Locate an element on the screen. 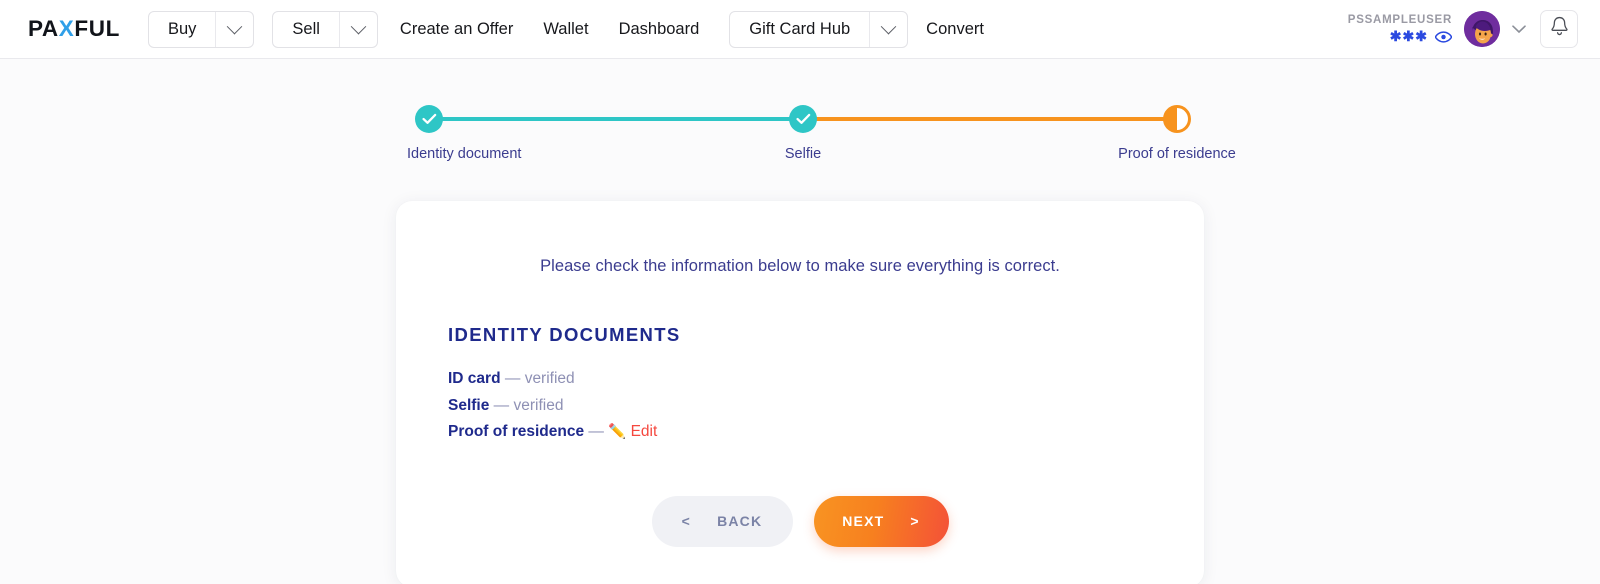 Image resolution: width=1600 pixels, height=584 pixels. sell-dropdown: Sell is located at coordinates (325, 29).